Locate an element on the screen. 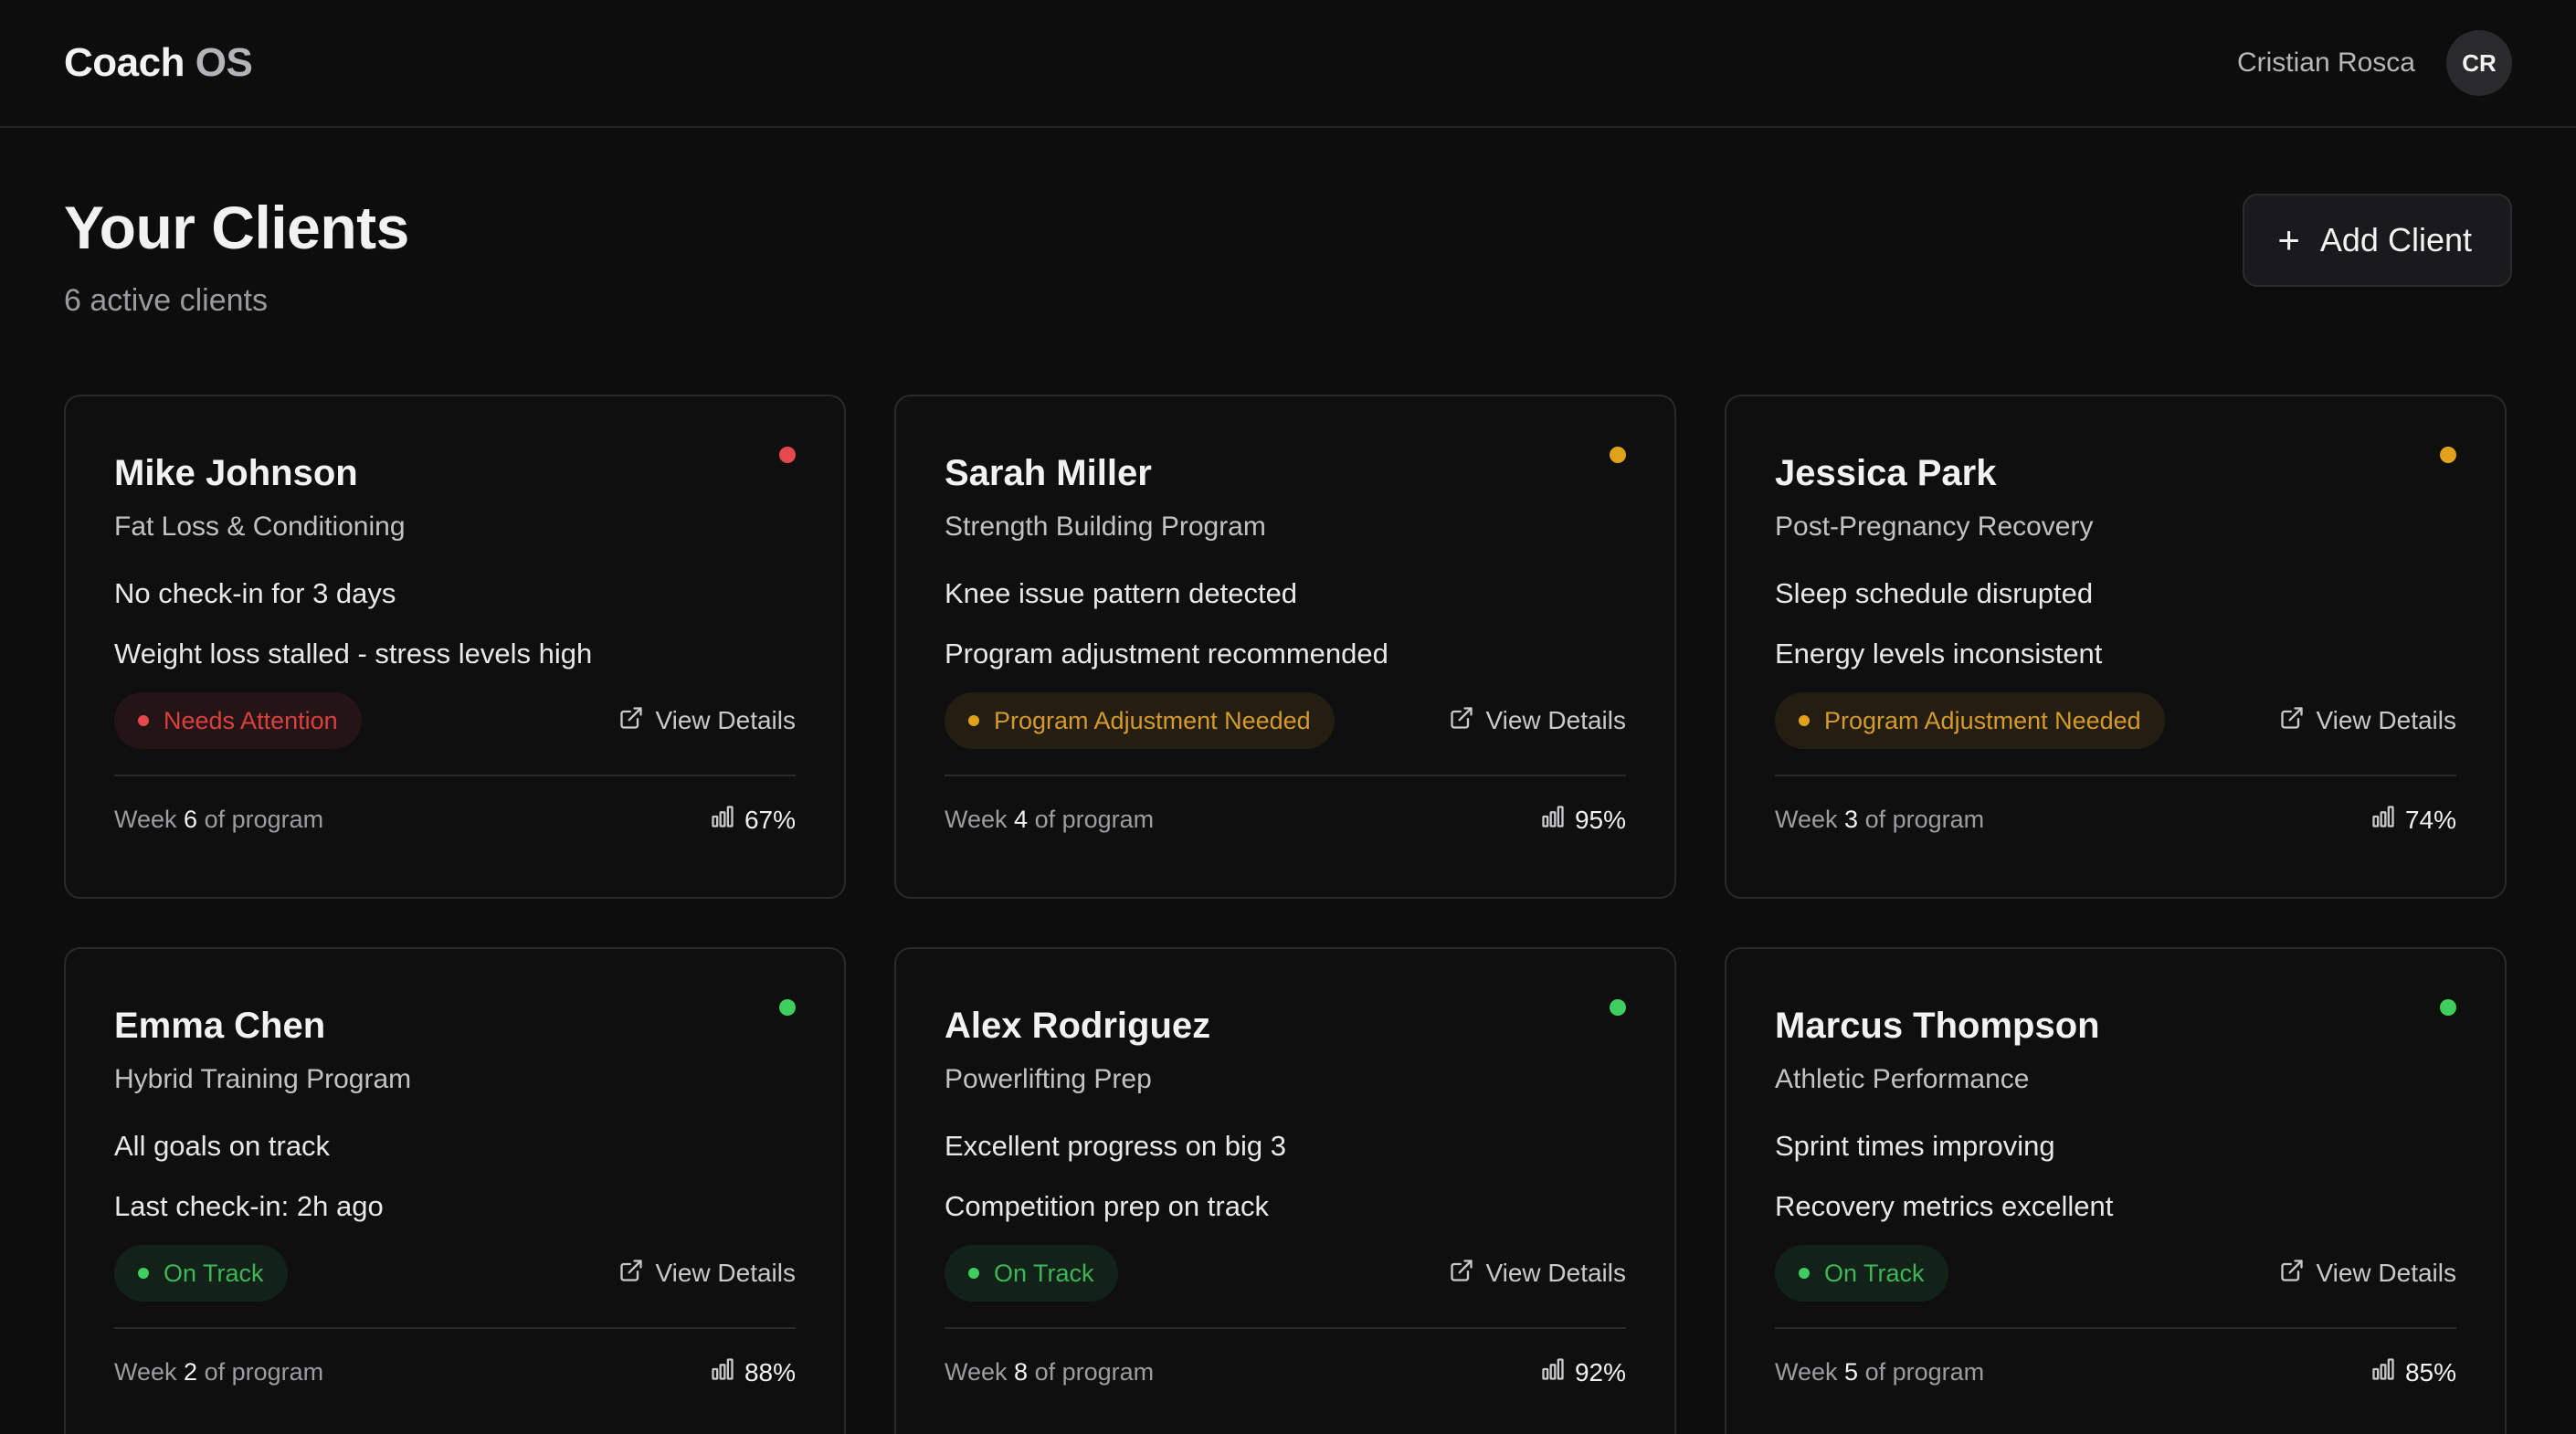  program-week: Week 8 of program is located at coordinates (1049, 1372).